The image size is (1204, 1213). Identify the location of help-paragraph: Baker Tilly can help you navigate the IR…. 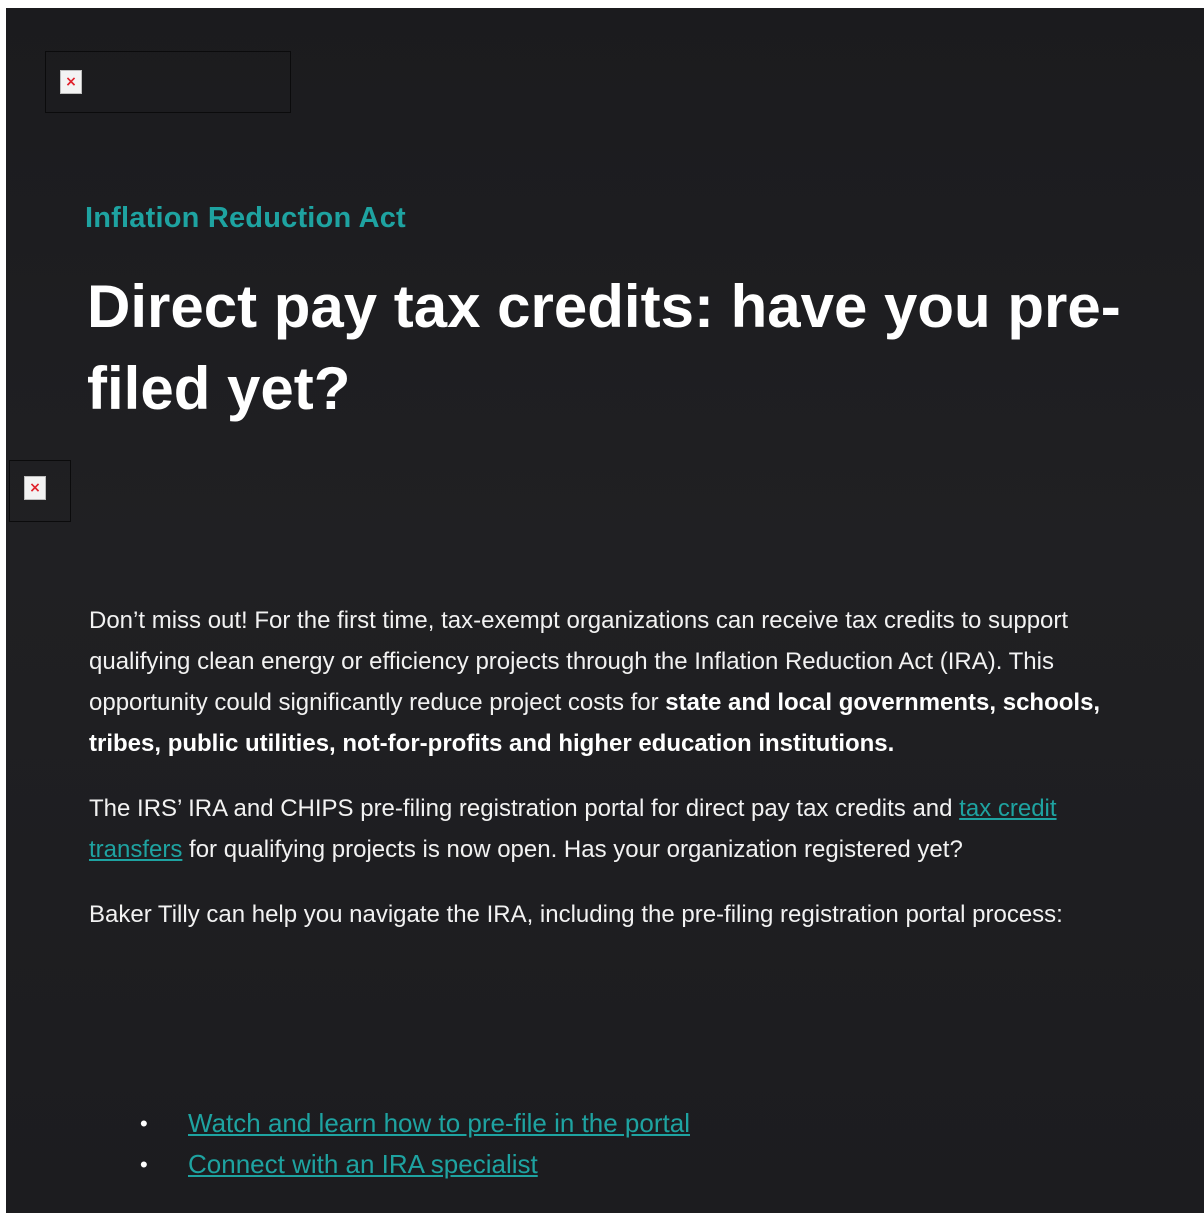
(576, 914).